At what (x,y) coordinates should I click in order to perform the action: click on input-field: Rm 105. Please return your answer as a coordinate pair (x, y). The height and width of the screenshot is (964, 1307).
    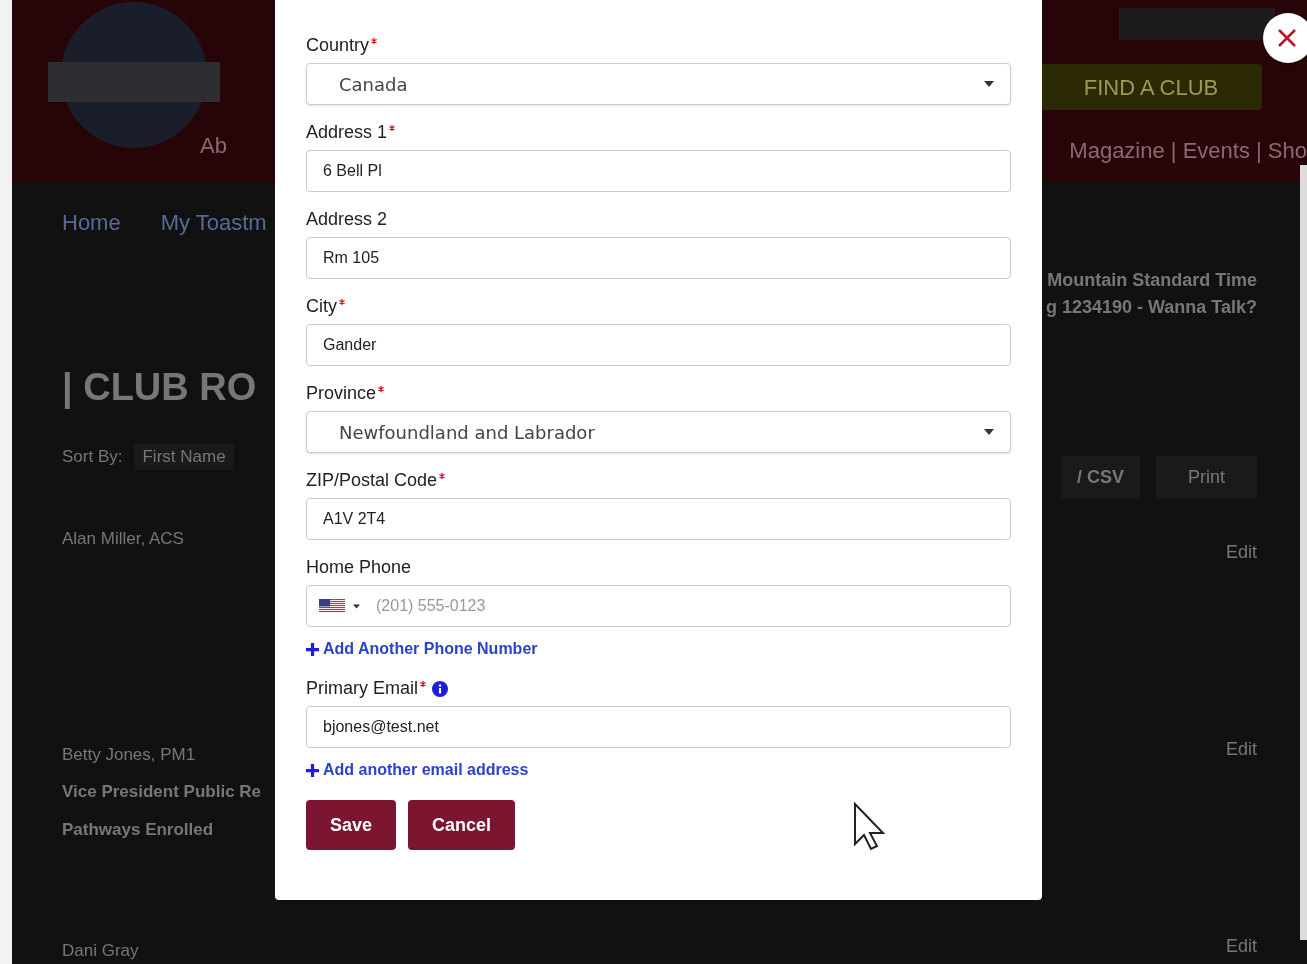
    Looking at the image, I should click on (658, 258).